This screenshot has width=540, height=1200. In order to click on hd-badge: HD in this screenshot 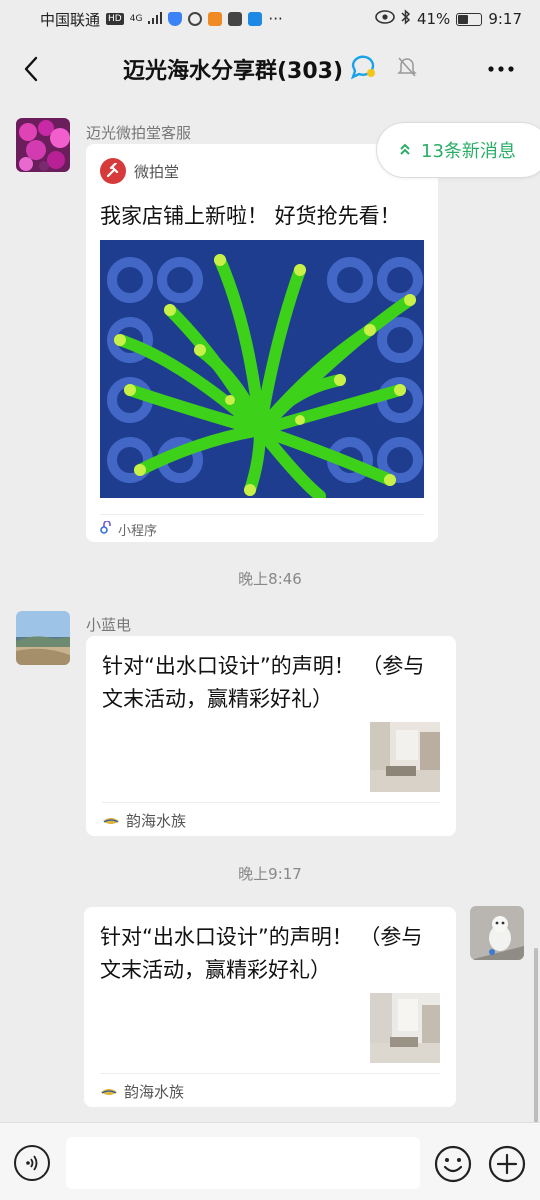, I will do `click(115, 19)`.